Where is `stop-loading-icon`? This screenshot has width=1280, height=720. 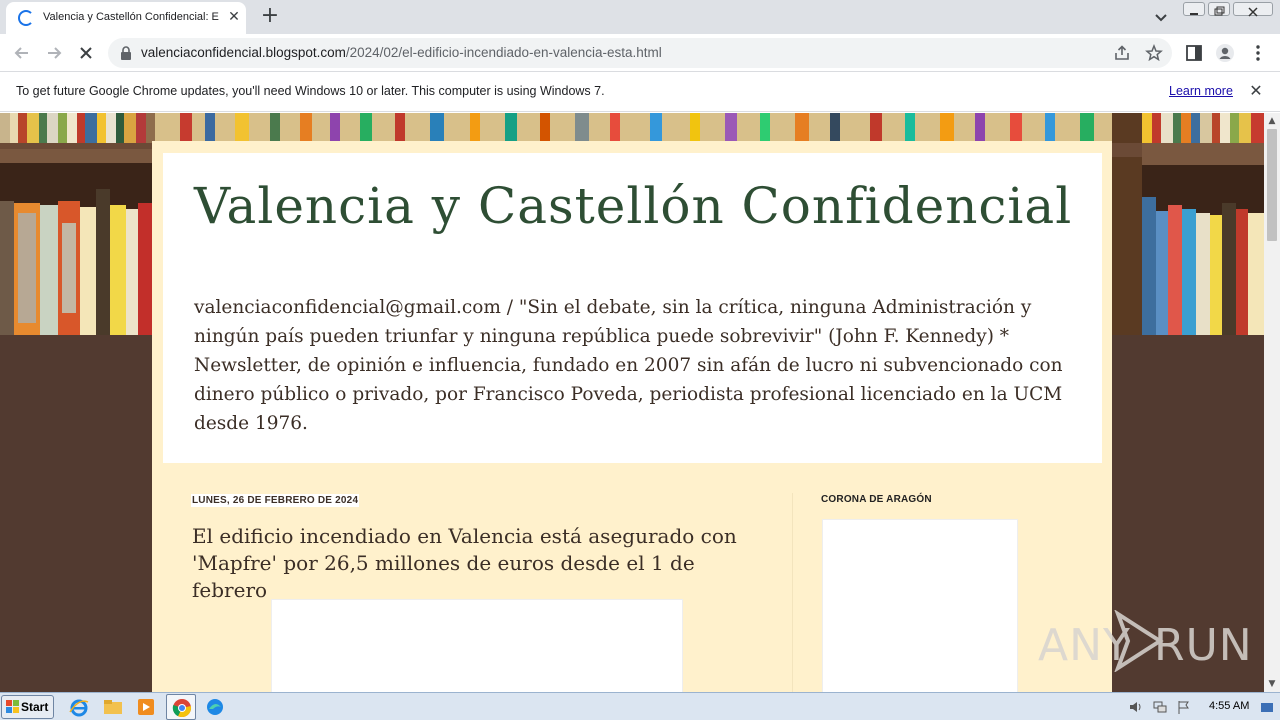 stop-loading-icon is located at coordinates (86, 53).